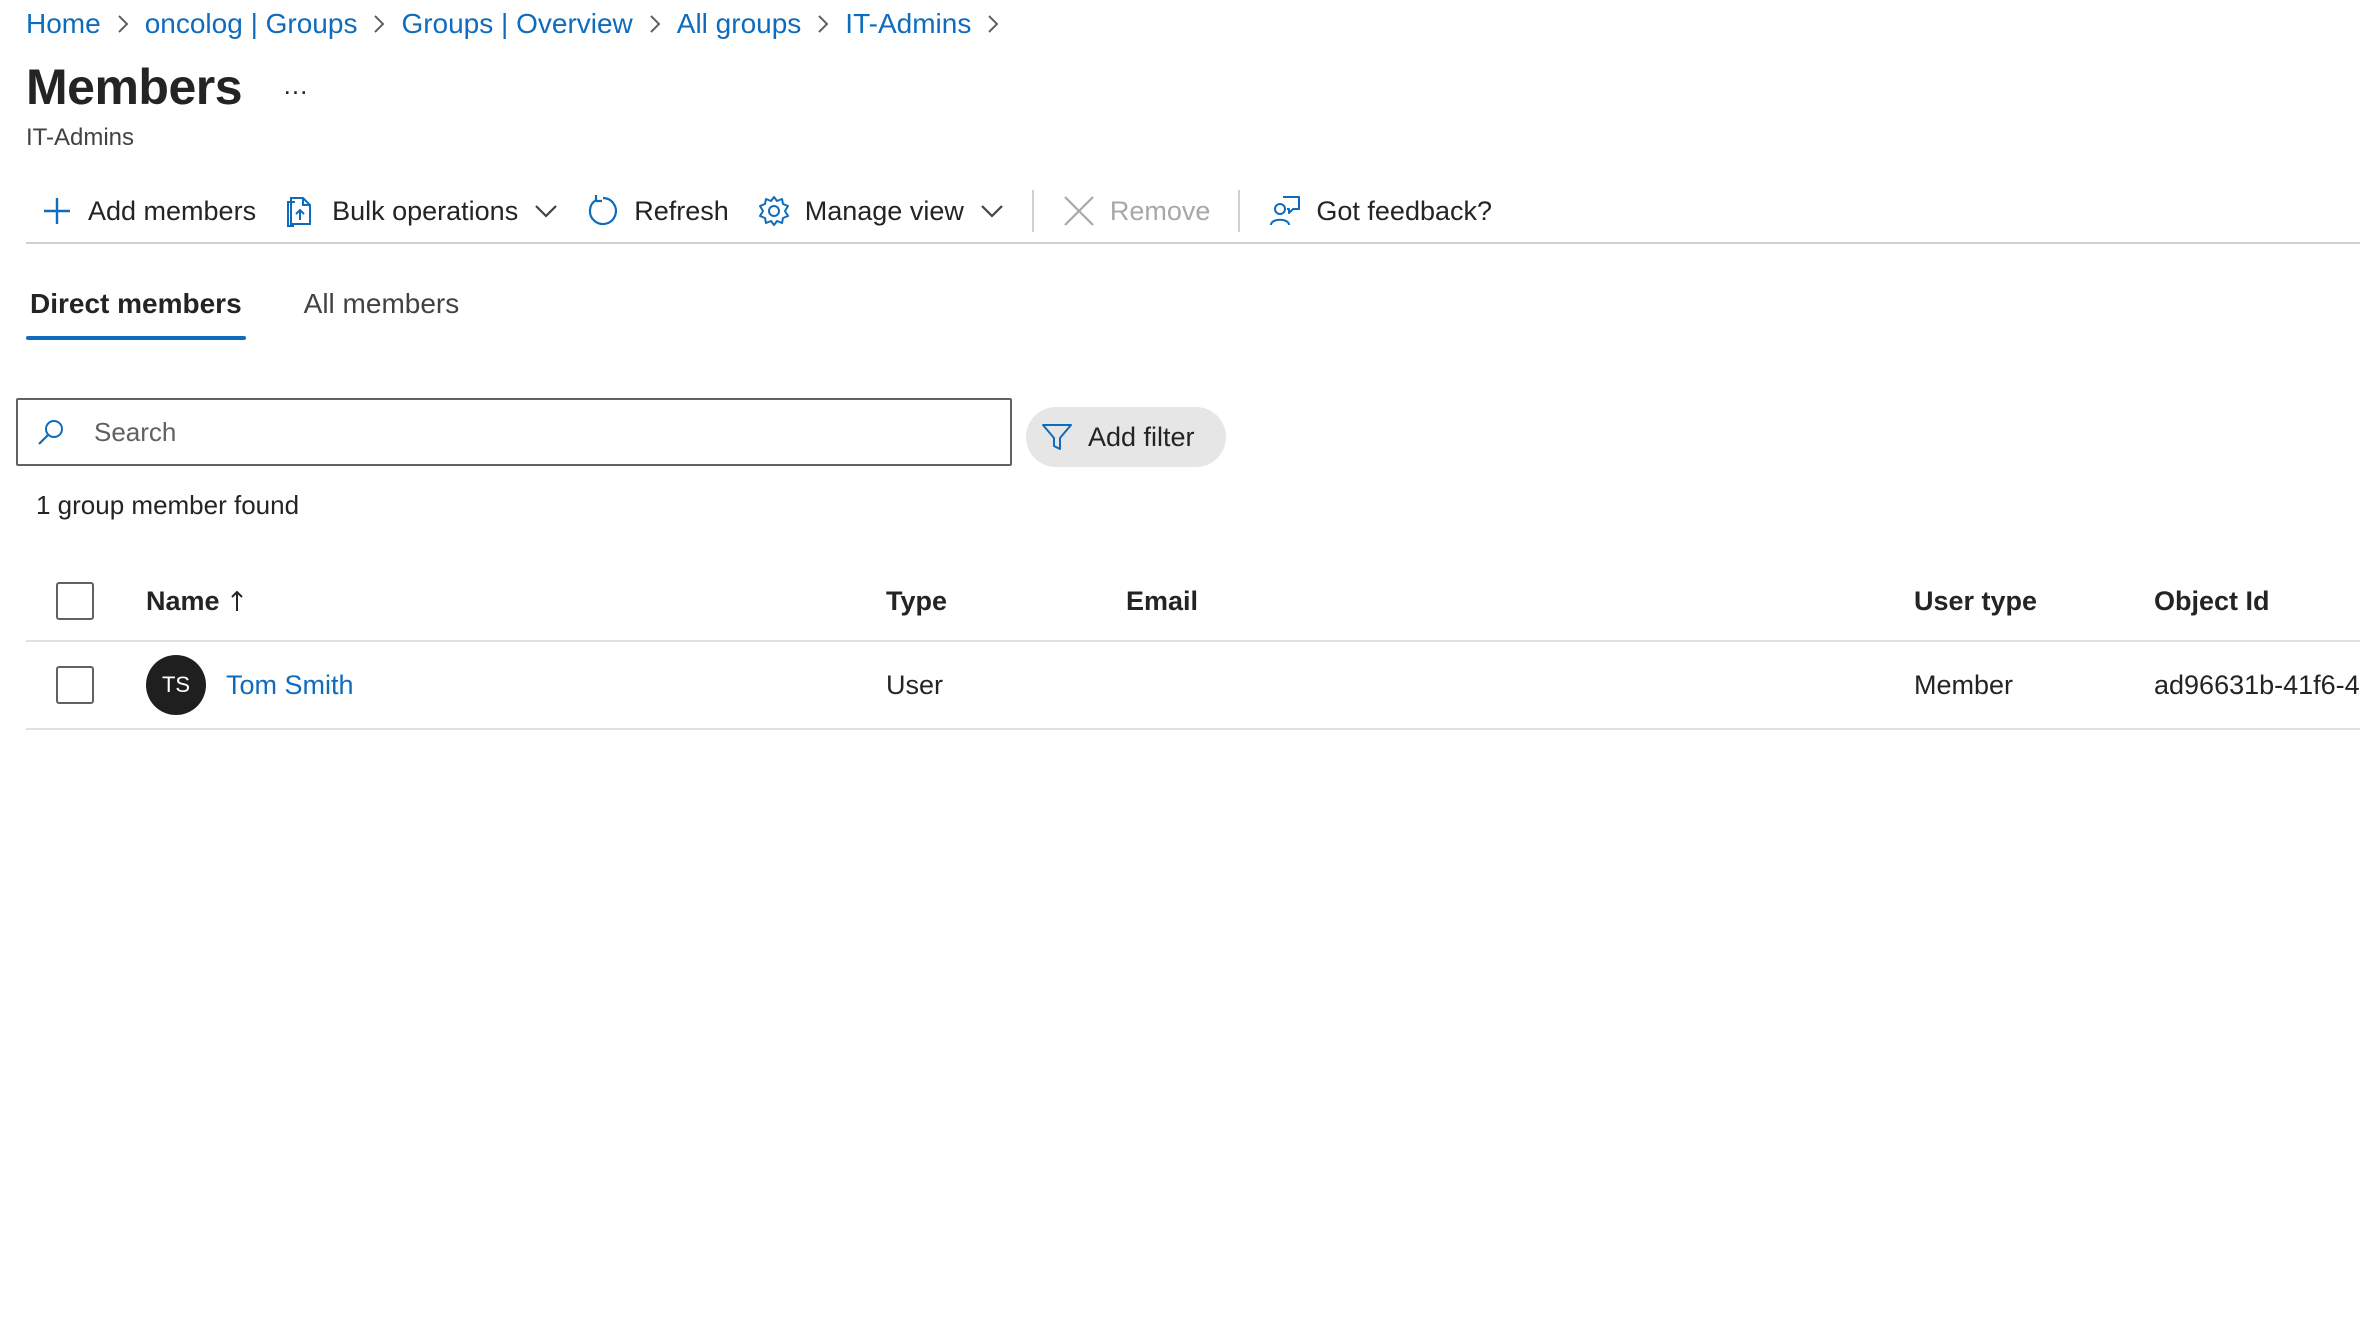  I want to click on row-select-cell, so click(75, 685).